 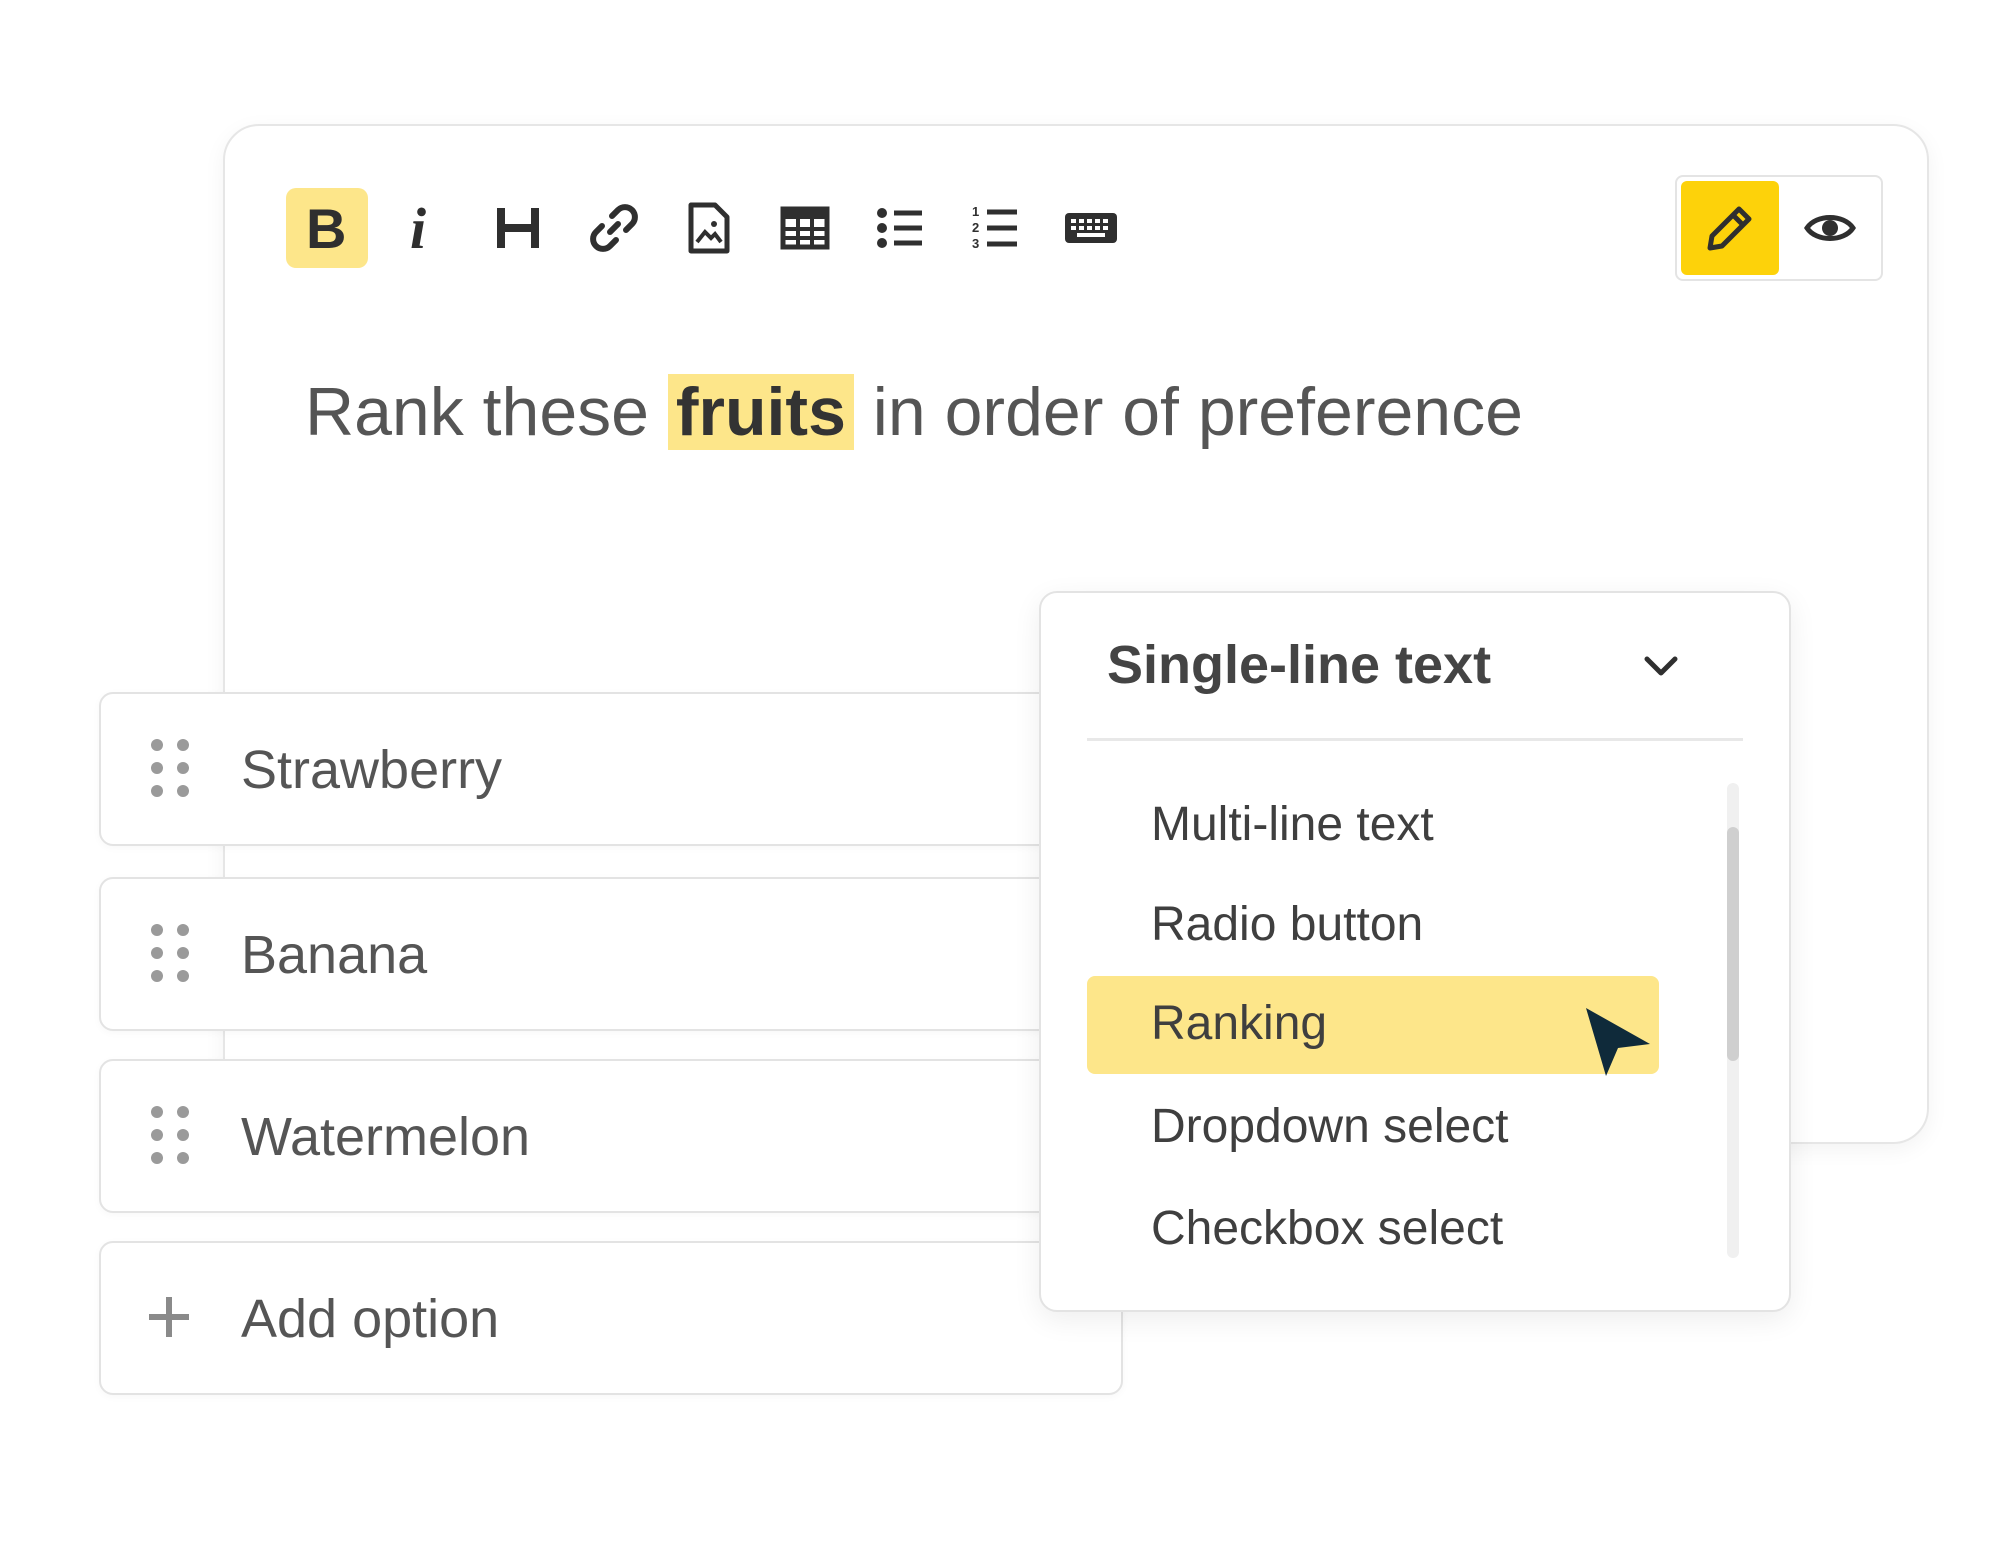 What do you see at coordinates (760, 412) in the screenshot?
I see `prompt-highlighted-word: fruits` at bounding box center [760, 412].